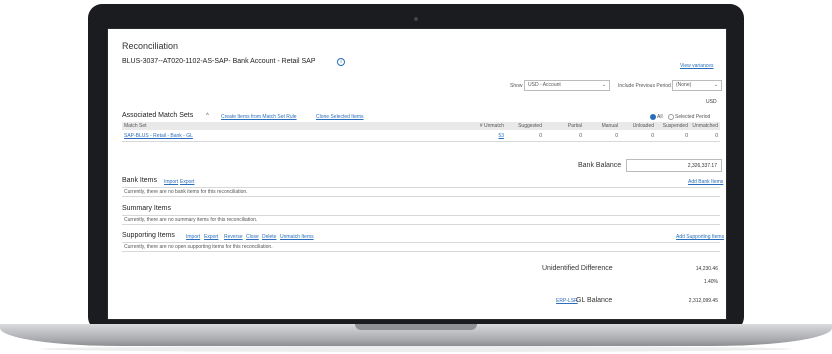 The height and width of the screenshot is (354, 832). Describe the element at coordinates (705, 182) in the screenshot. I see `add-bank-items-link: Add Bank Items` at that location.